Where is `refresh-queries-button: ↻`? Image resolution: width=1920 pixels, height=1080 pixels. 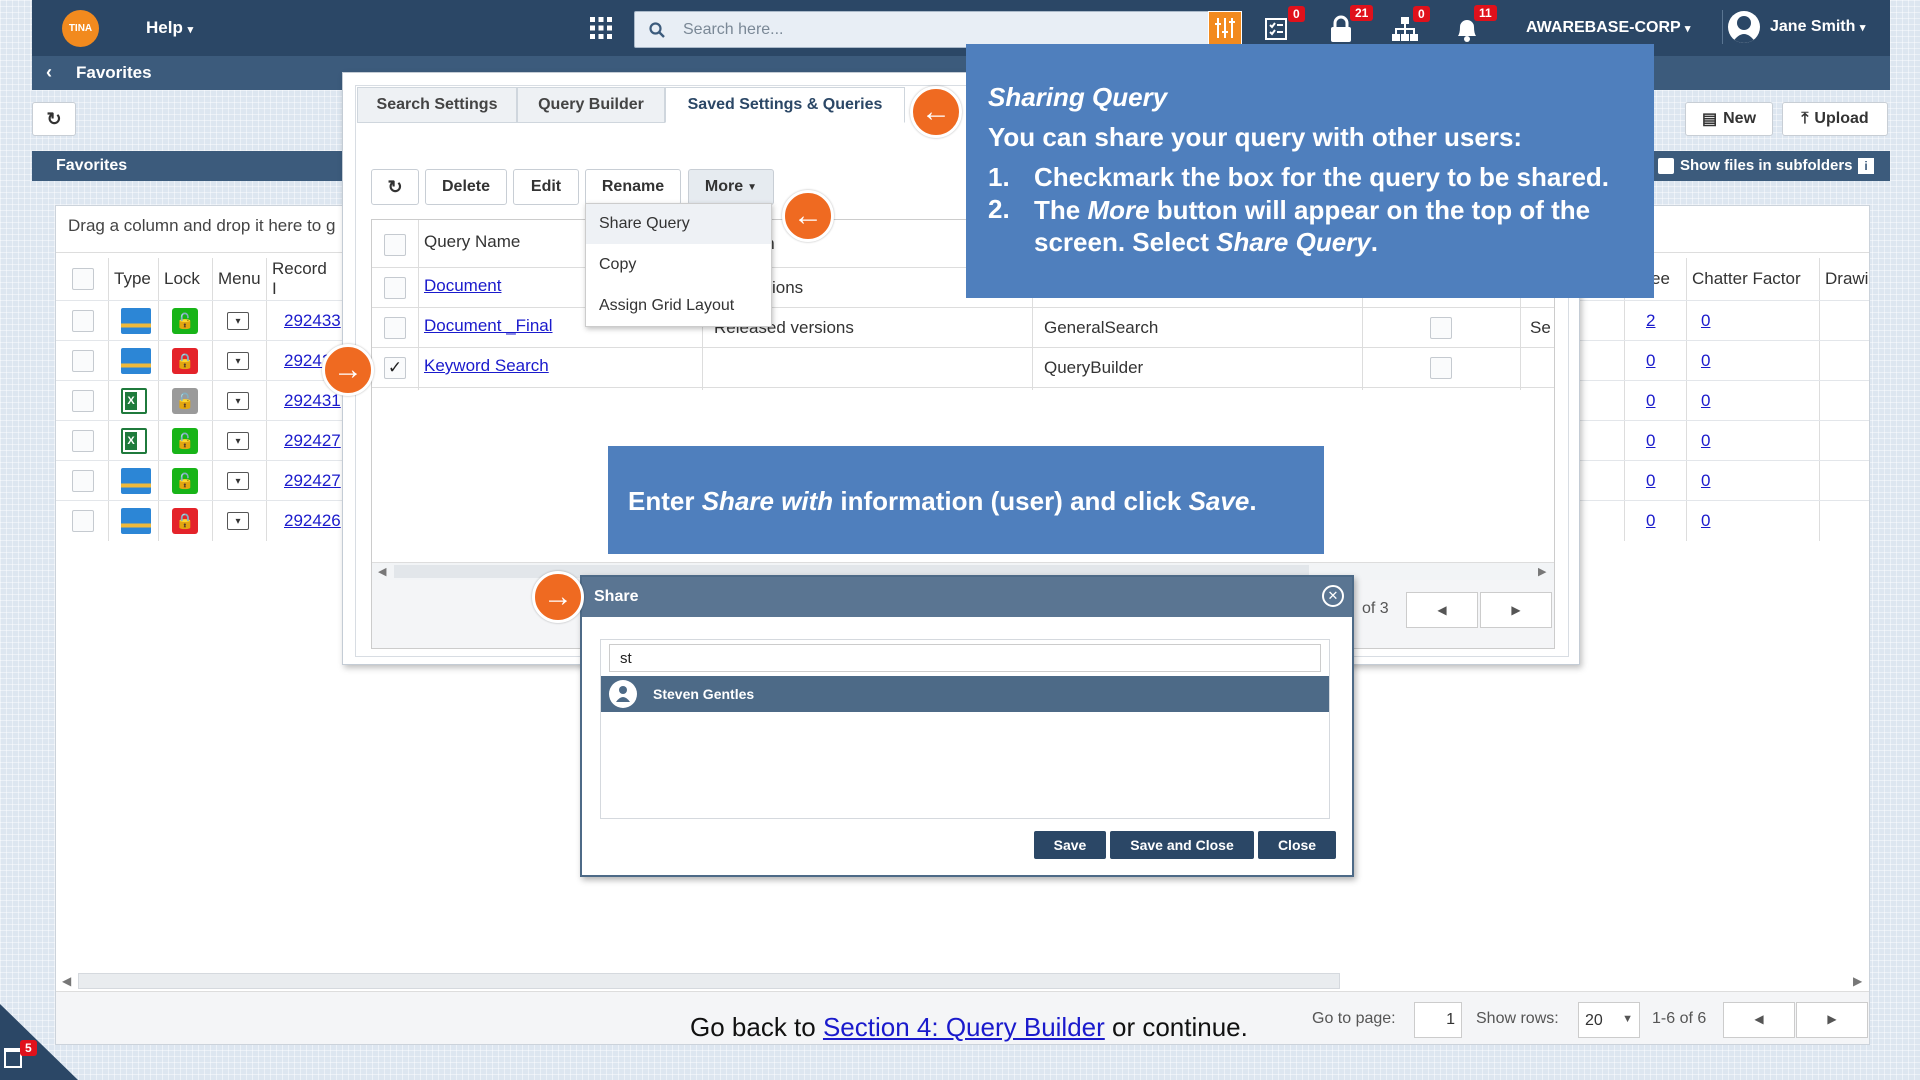 refresh-queries-button: ↻ is located at coordinates (395, 187).